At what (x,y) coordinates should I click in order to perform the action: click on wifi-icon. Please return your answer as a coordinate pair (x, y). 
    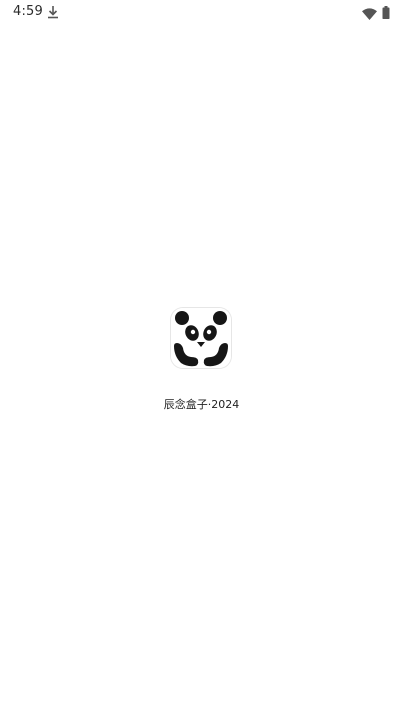
    Looking at the image, I should click on (369, 12).